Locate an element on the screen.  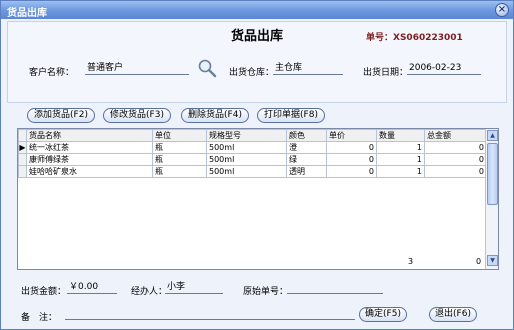
print-button: 打印单据(F8) is located at coordinates (291, 115).